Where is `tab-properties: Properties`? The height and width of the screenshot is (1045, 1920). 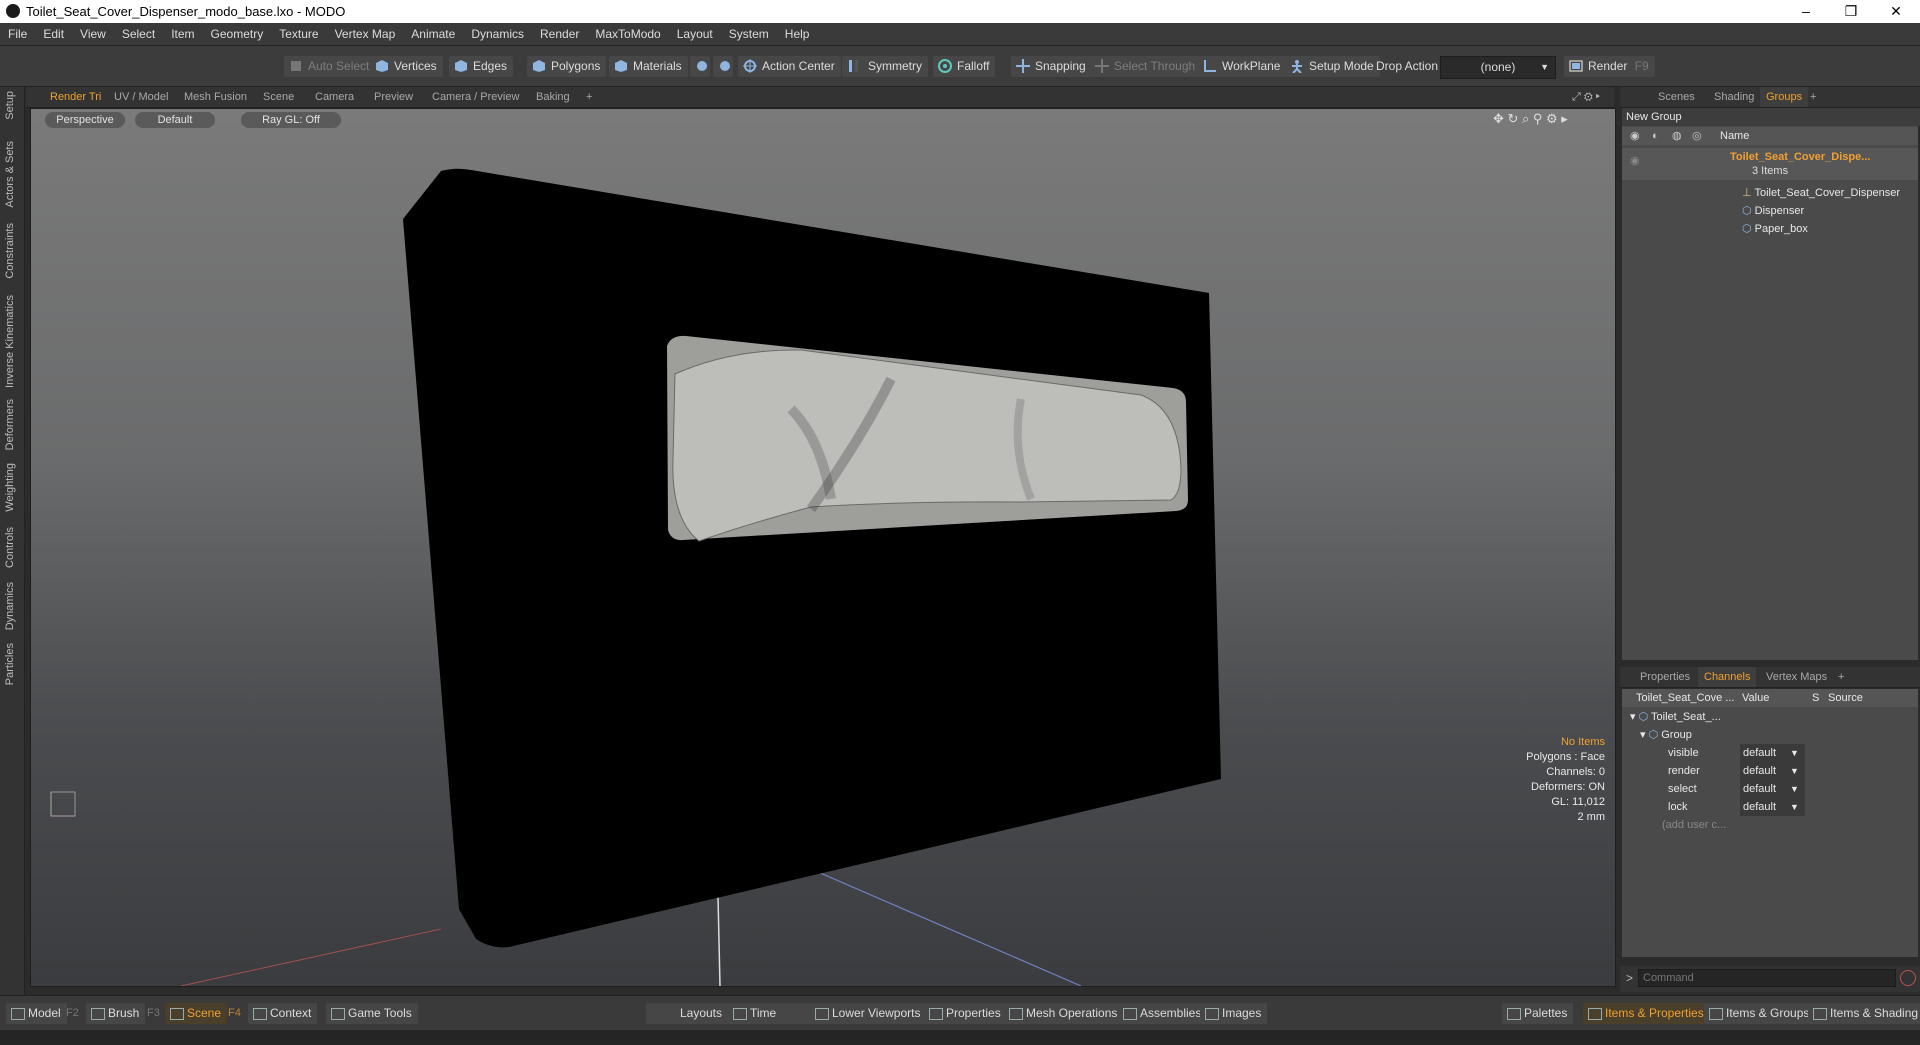 tab-properties: Properties is located at coordinates (1665, 677).